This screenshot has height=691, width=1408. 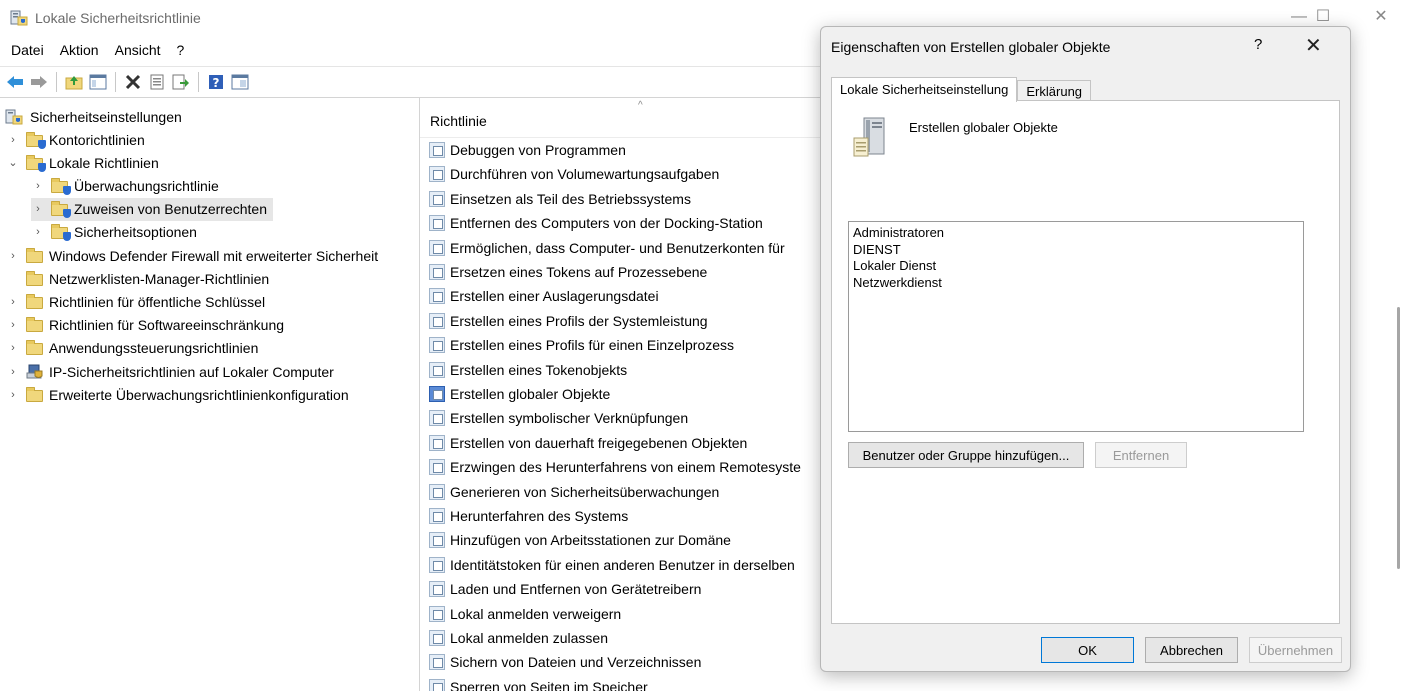 What do you see at coordinates (620, 118) in the screenshot?
I see `column-header-richtlinie: ^ Richtlinie` at bounding box center [620, 118].